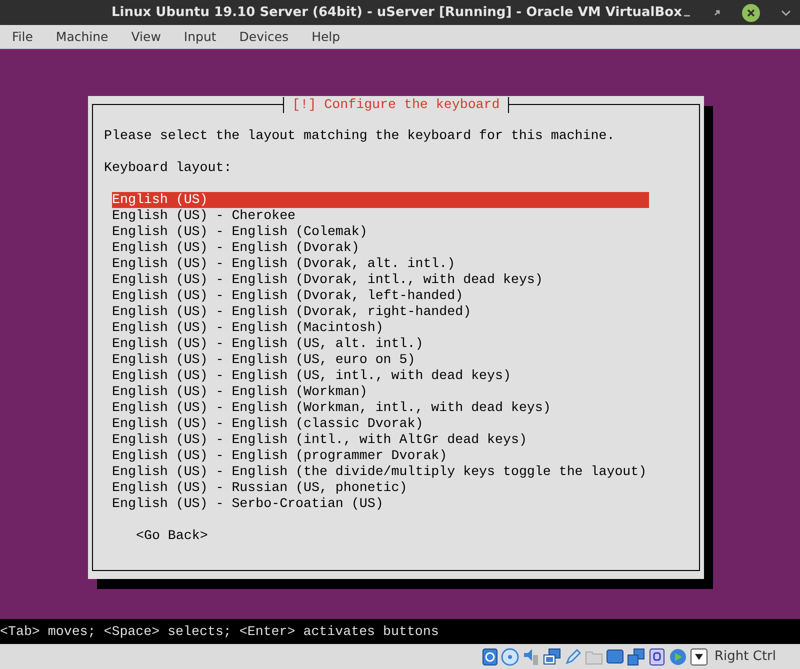  What do you see at coordinates (22, 36) in the screenshot?
I see `menu-item: File` at bounding box center [22, 36].